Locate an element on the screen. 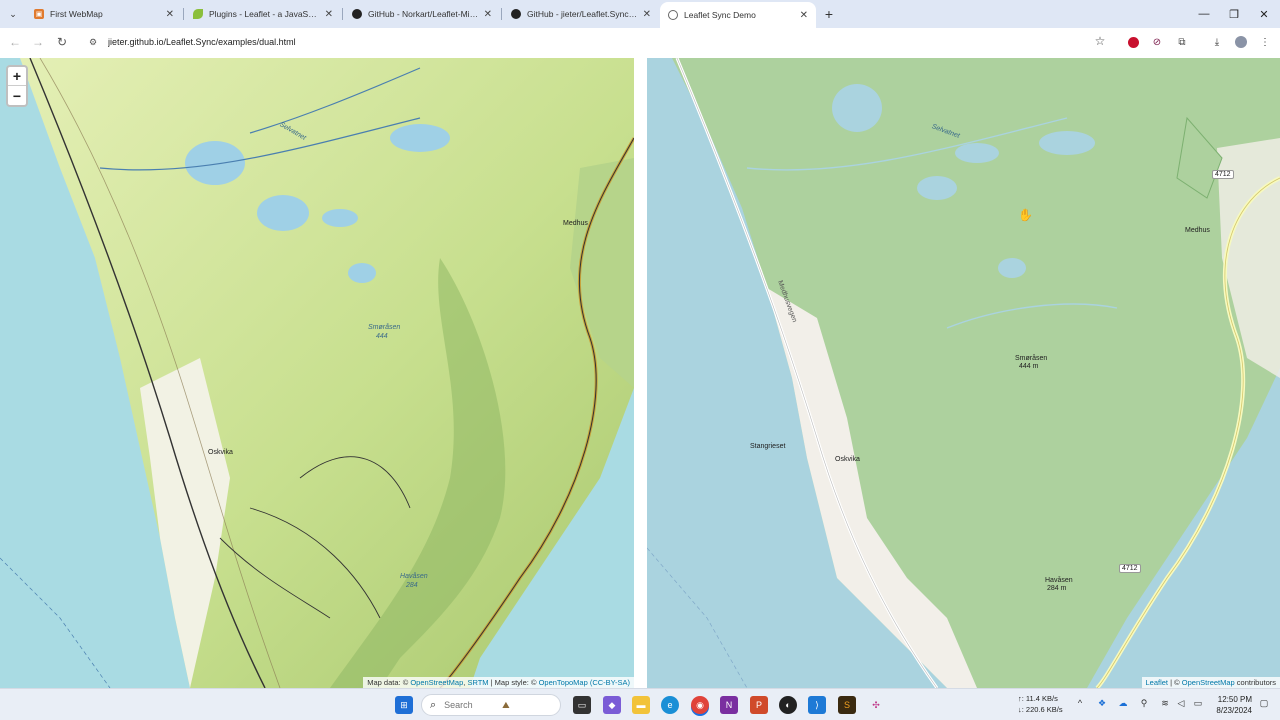  globe-icon is located at coordinates (673, 15).